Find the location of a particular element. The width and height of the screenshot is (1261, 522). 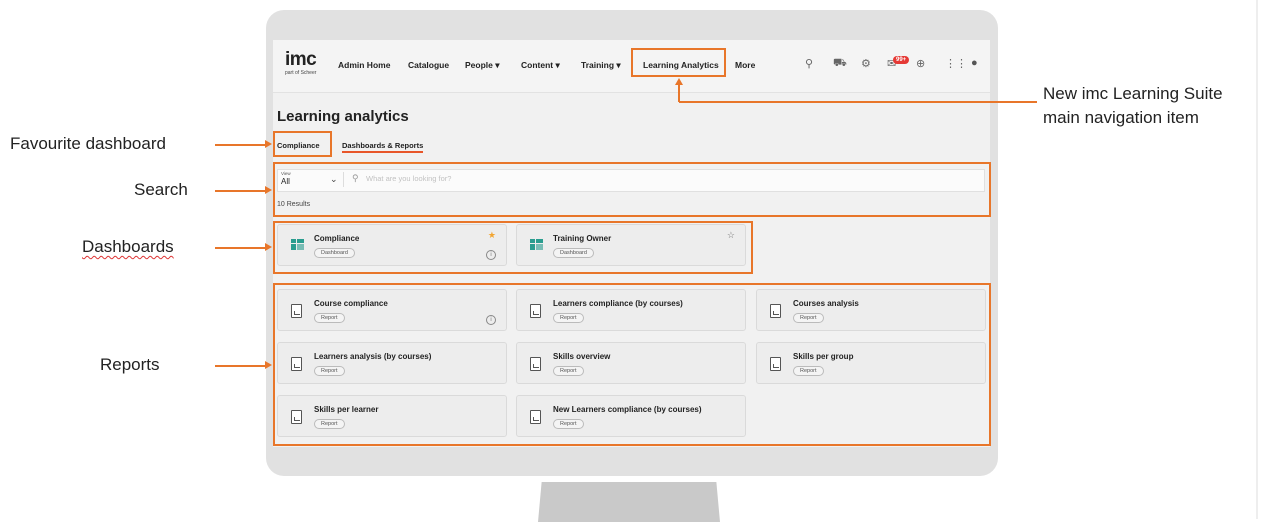

globe-icon: ⊕ is located at coordinates (920, 63).